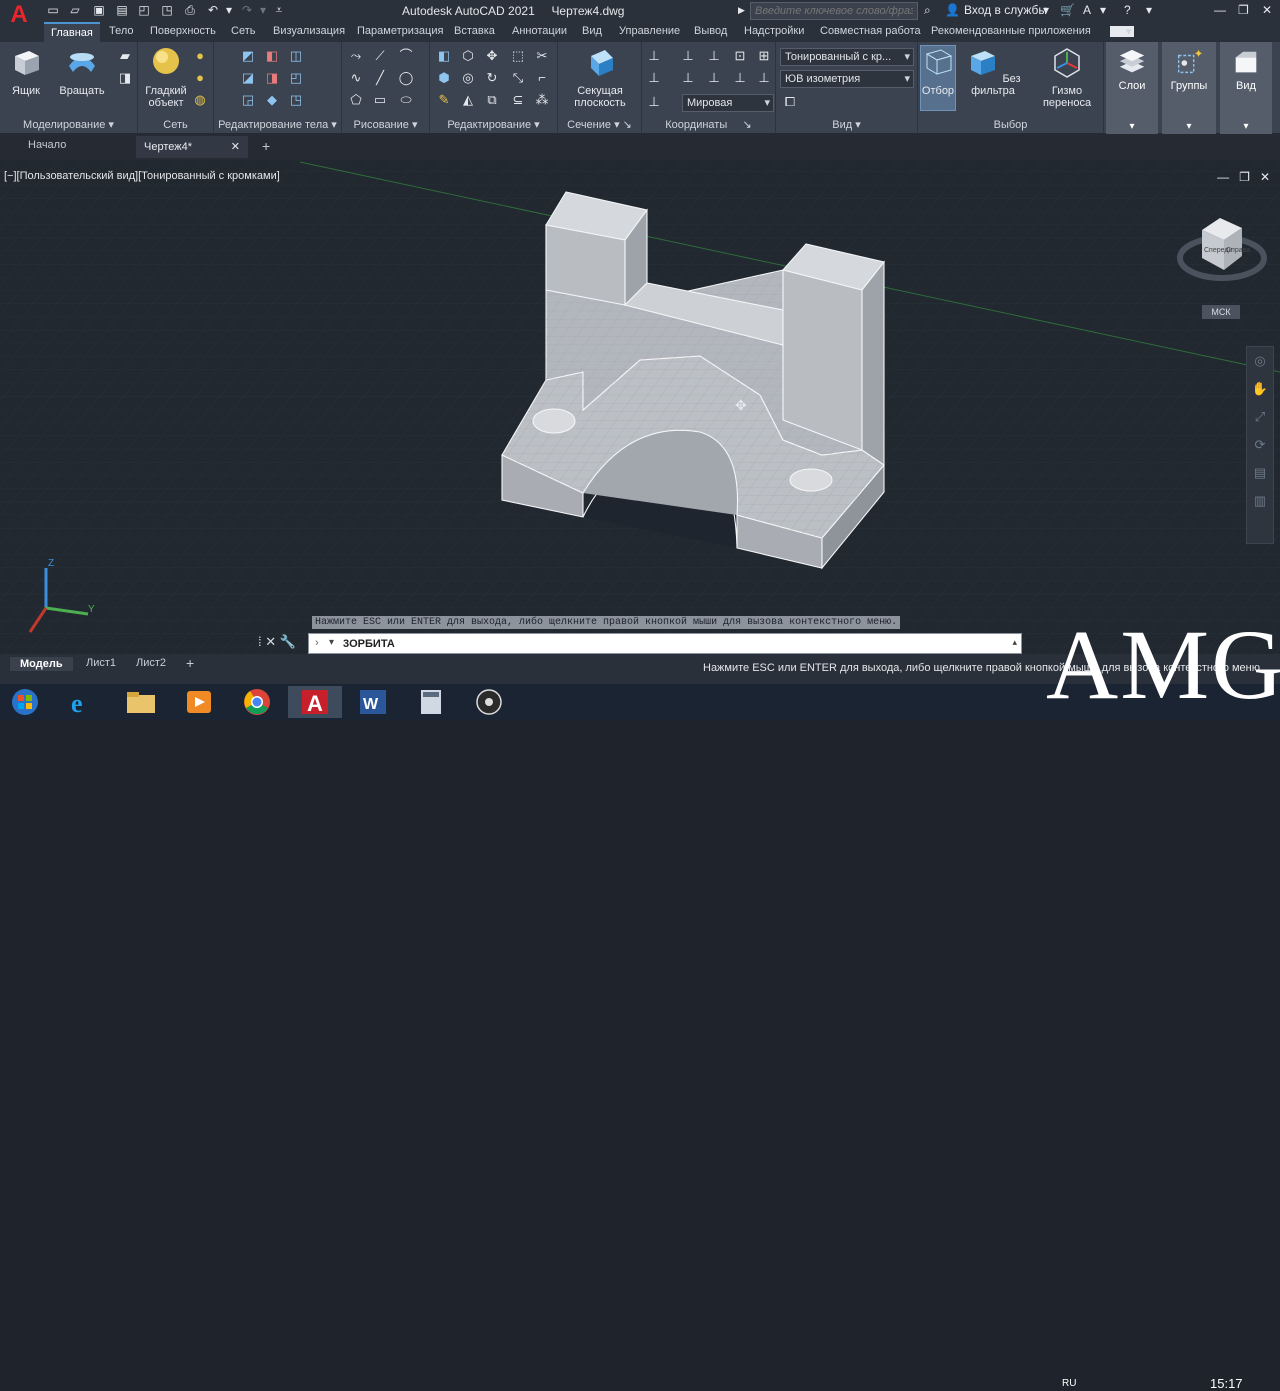 This screenshot has width=1280, height=1391. I want to click on presspull-icon: ◨, so click(125, 78).